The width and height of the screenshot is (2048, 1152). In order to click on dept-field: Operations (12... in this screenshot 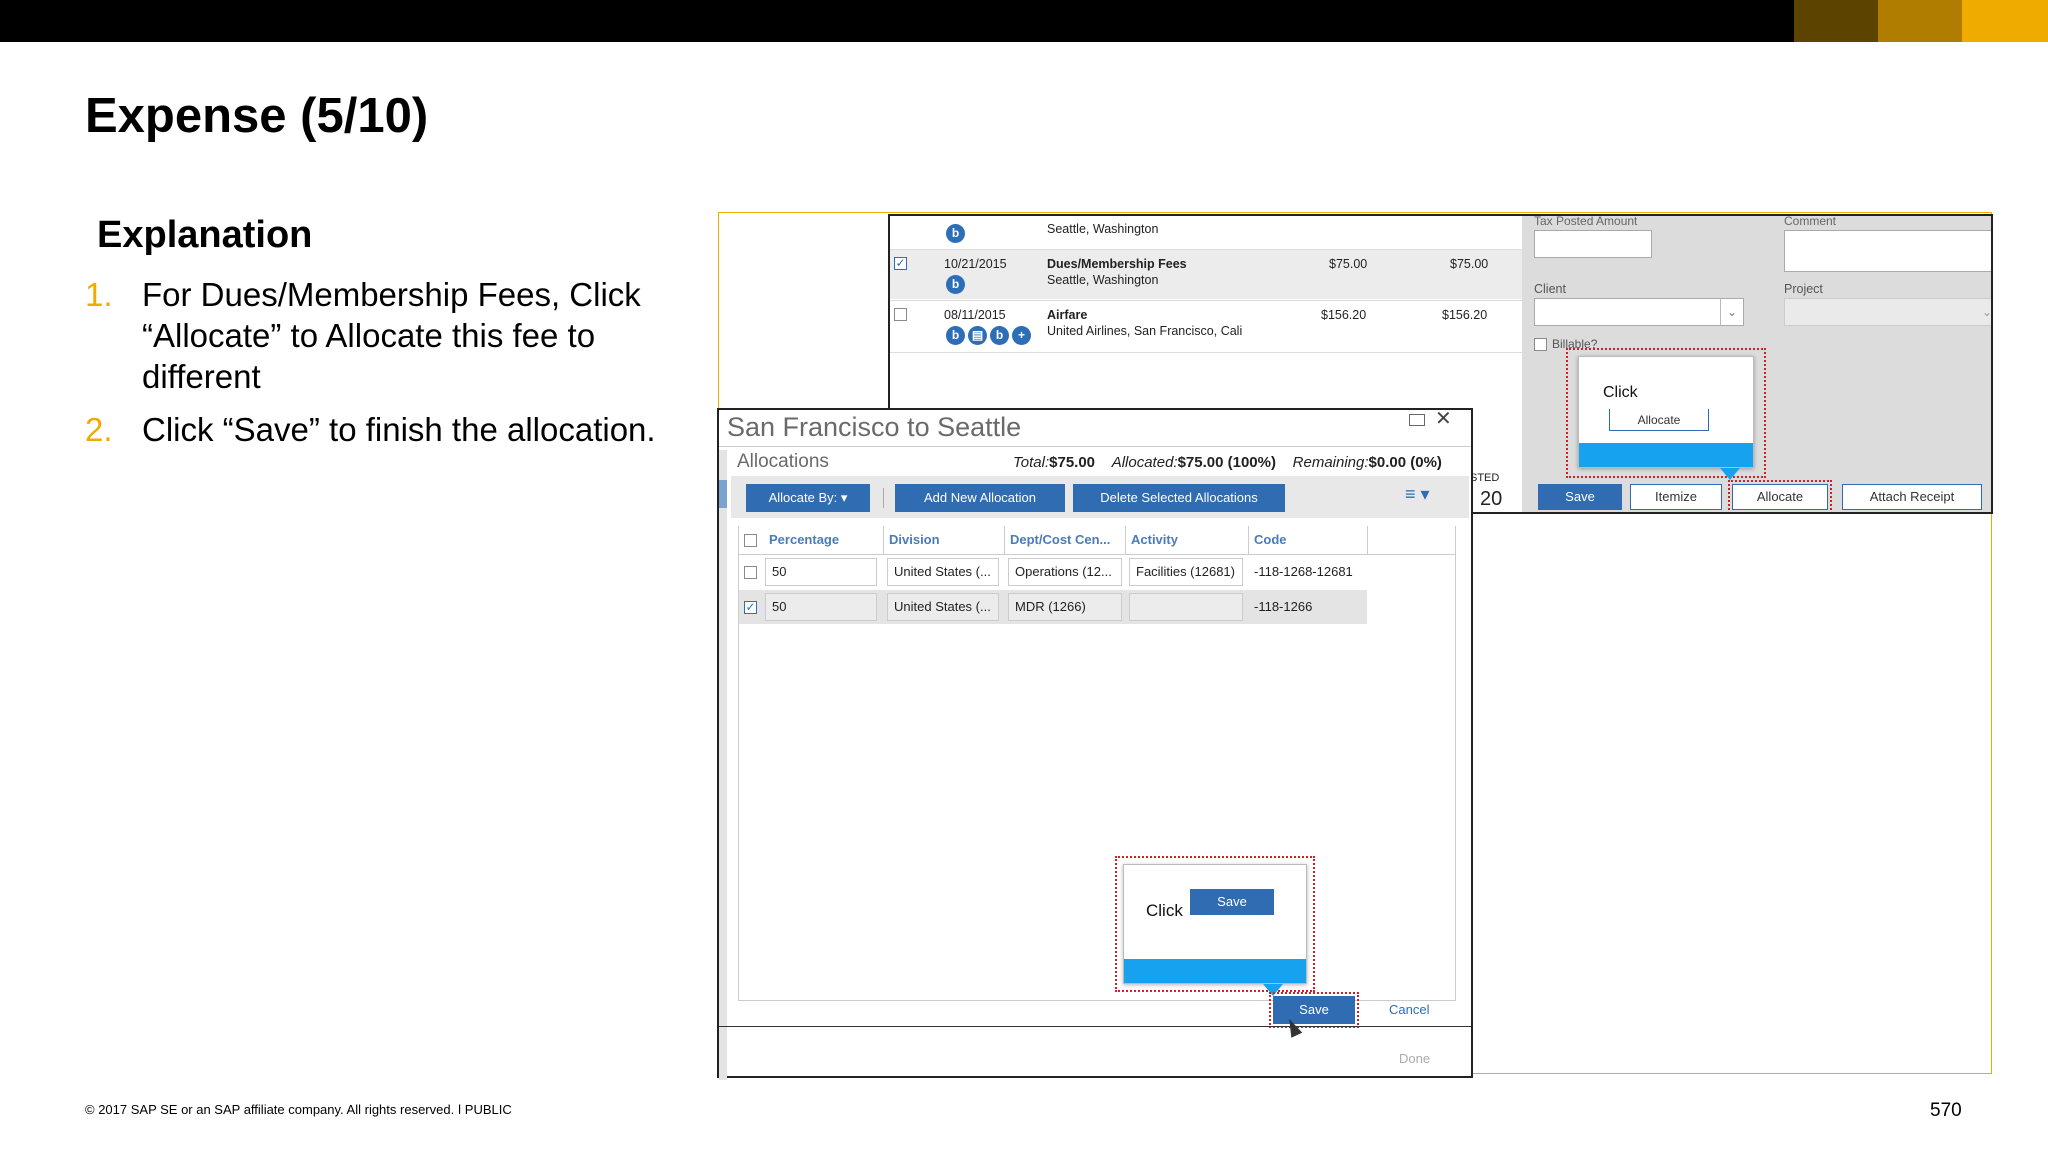, I will do `click(1065, 572)`.